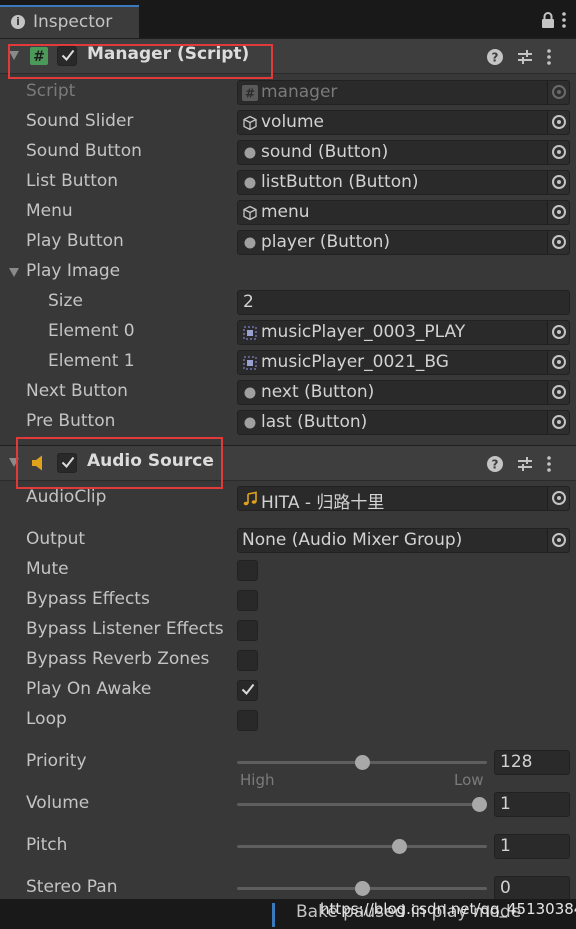 The image size is (576, 929). Describe the element at coordinates (288, 769) in the screenshot. I see `priority-row: Priority High Low 128` at that location.